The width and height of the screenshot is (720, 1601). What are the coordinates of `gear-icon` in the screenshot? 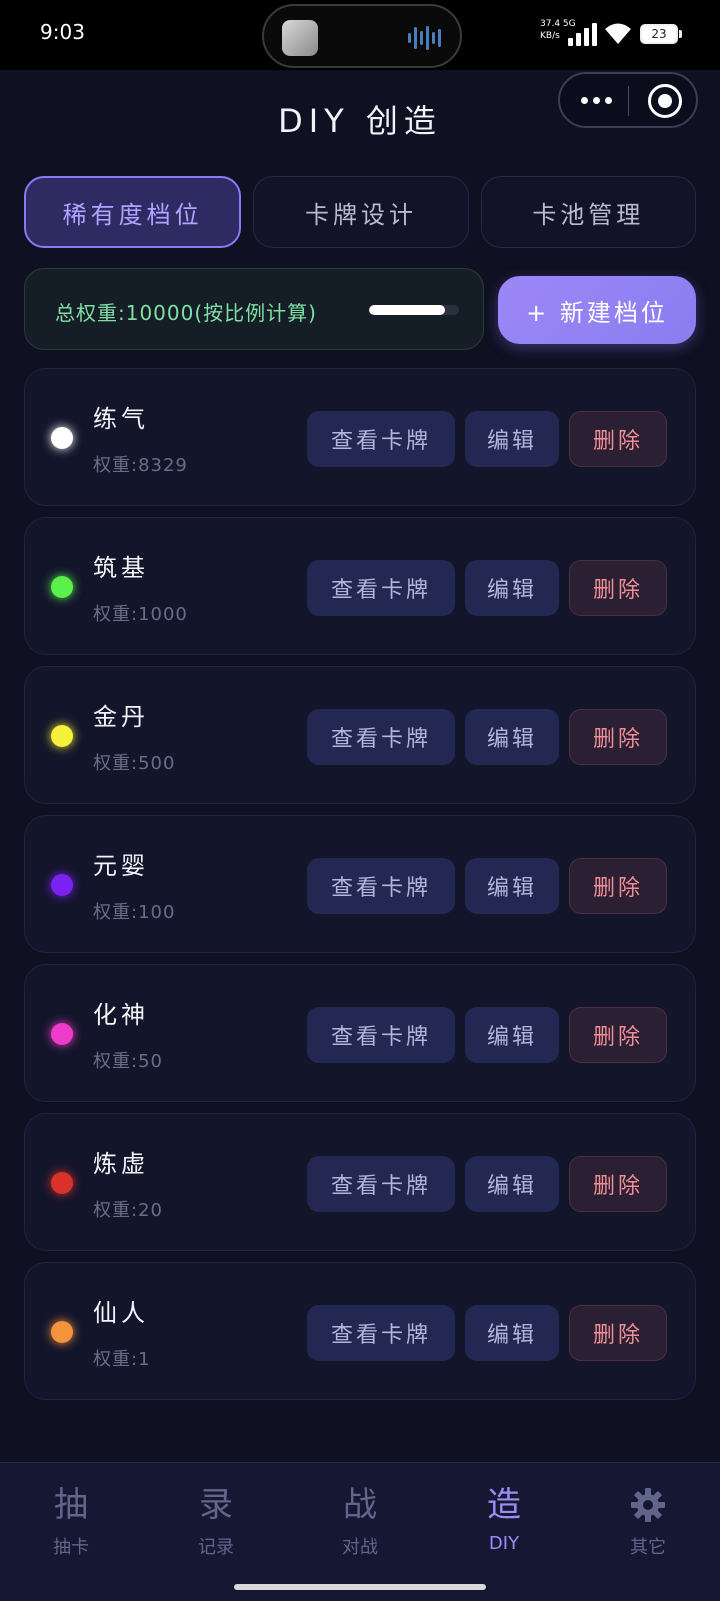 It's located at (648, 1505).